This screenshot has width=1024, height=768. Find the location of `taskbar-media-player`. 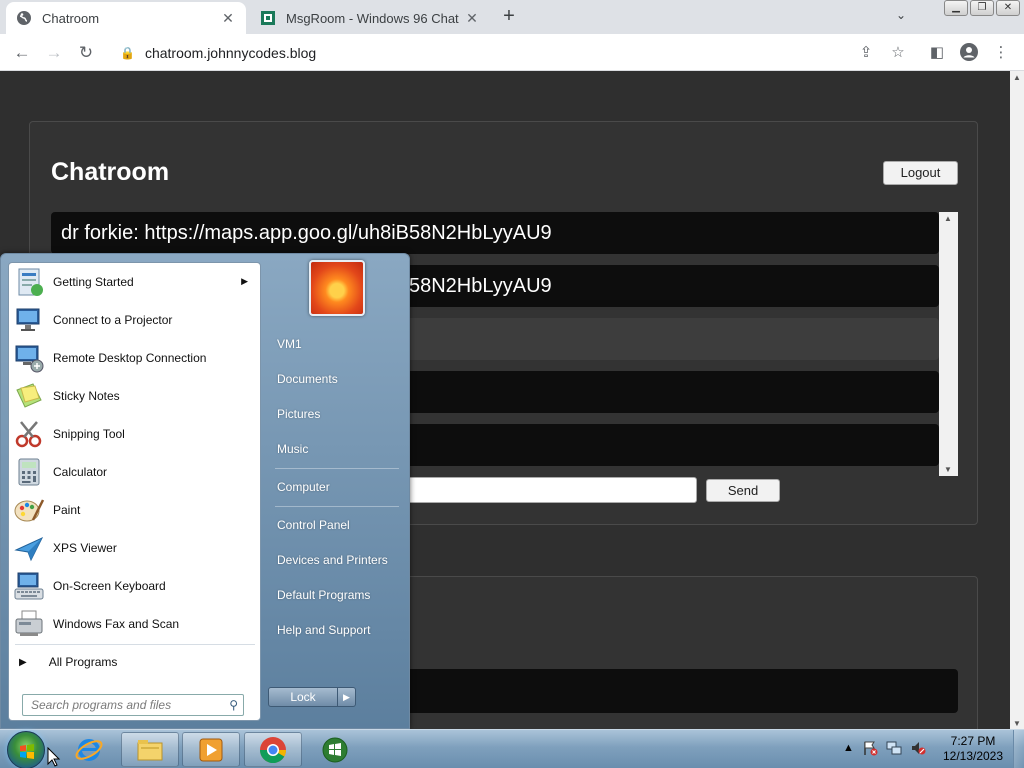

taskbar-media-player is located at coordinates (211, 749).